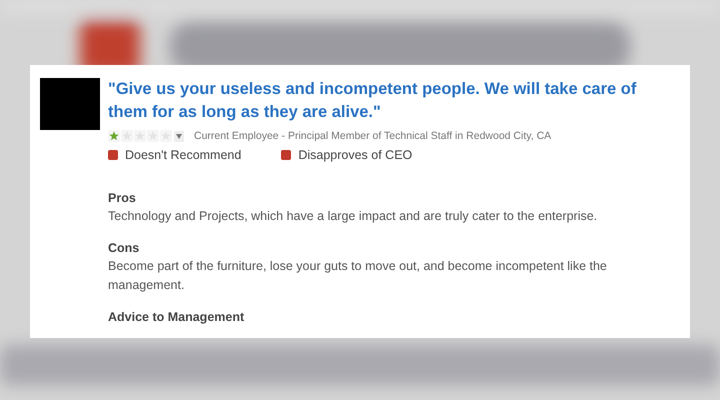 The image size is (720, 400). Describe the element at coordinates (358, 276) in the screenshot. I see `section-text: Become part of the furniture, lose your guts to move out, and become incompetent like the management.` at that location.